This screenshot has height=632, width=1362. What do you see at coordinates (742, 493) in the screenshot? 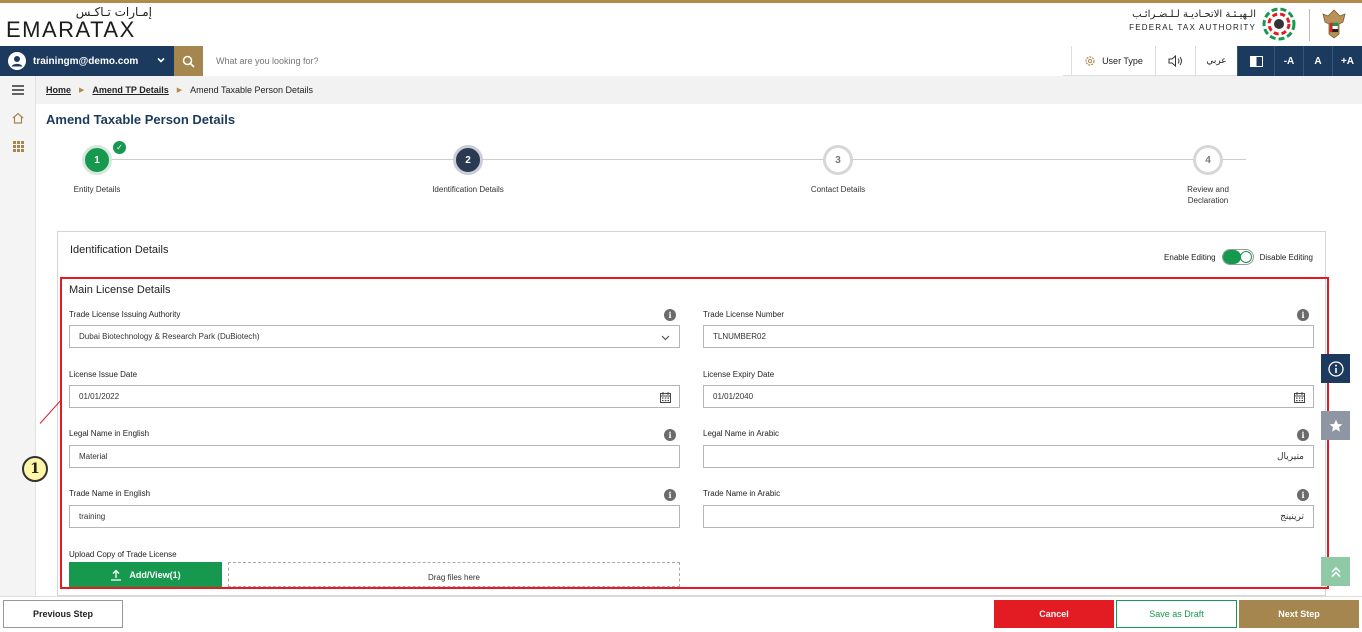
I see `trade-name-ar-label: Trade Name in Arabic` at bounding box center [742, 493].